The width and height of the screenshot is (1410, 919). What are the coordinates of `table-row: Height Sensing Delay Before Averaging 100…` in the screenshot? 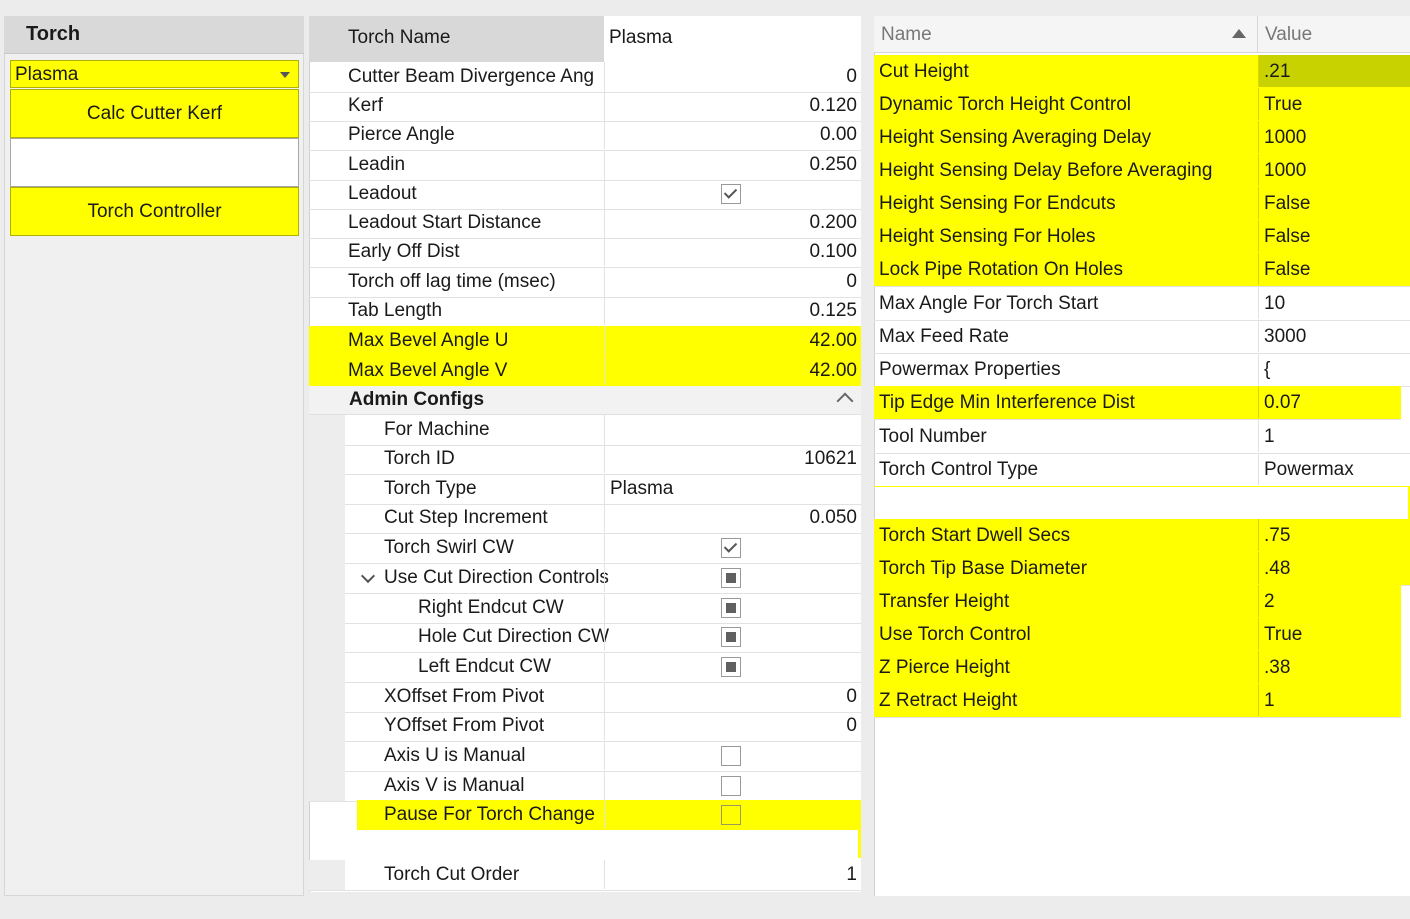 It's located at (1142, 171).